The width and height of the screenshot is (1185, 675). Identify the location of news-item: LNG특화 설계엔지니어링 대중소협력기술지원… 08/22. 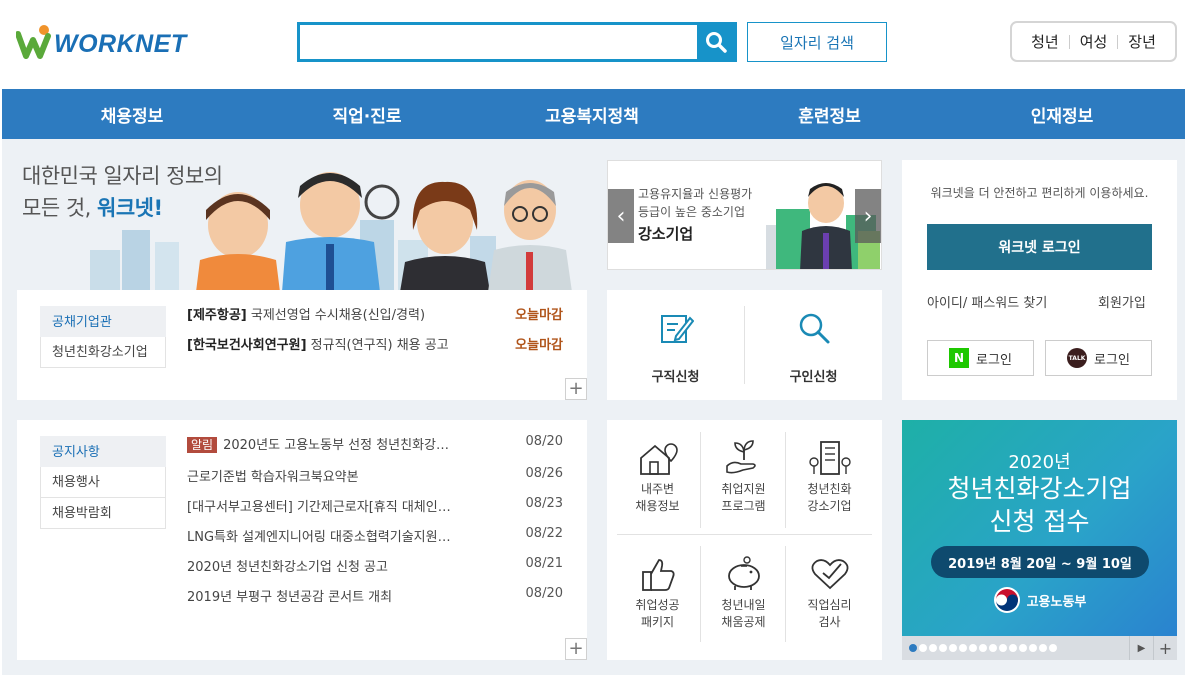
(375, 535).